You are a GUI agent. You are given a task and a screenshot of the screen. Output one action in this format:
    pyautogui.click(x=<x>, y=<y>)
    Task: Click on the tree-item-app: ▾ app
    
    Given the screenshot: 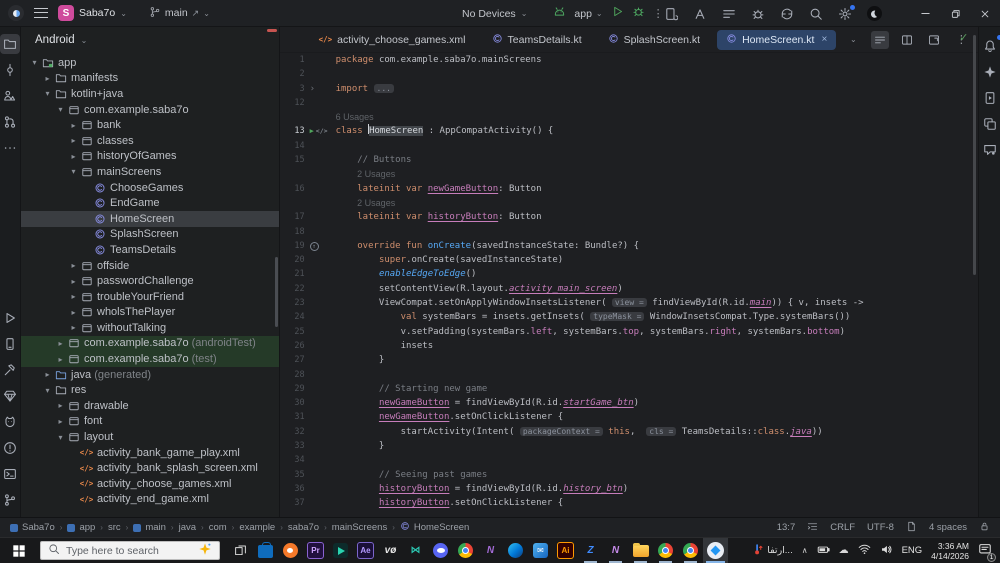 What is the action you would take?
    pyautogui.click(x=150, y=63)
    